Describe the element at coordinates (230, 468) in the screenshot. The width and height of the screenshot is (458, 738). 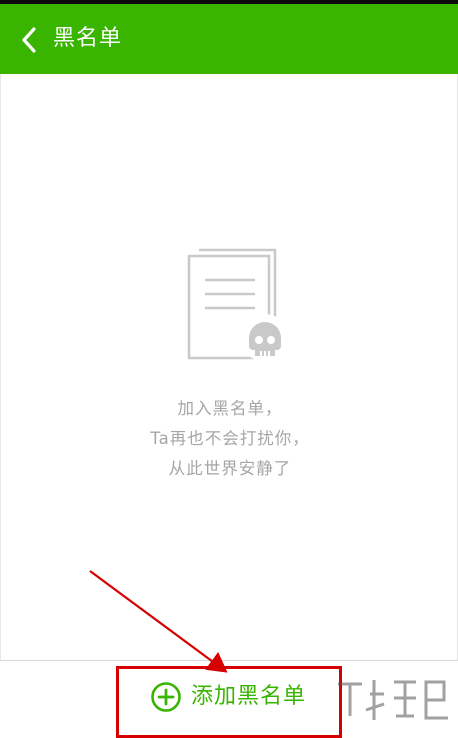
I see `empty-state-line: 从此世界安静了` at that location.